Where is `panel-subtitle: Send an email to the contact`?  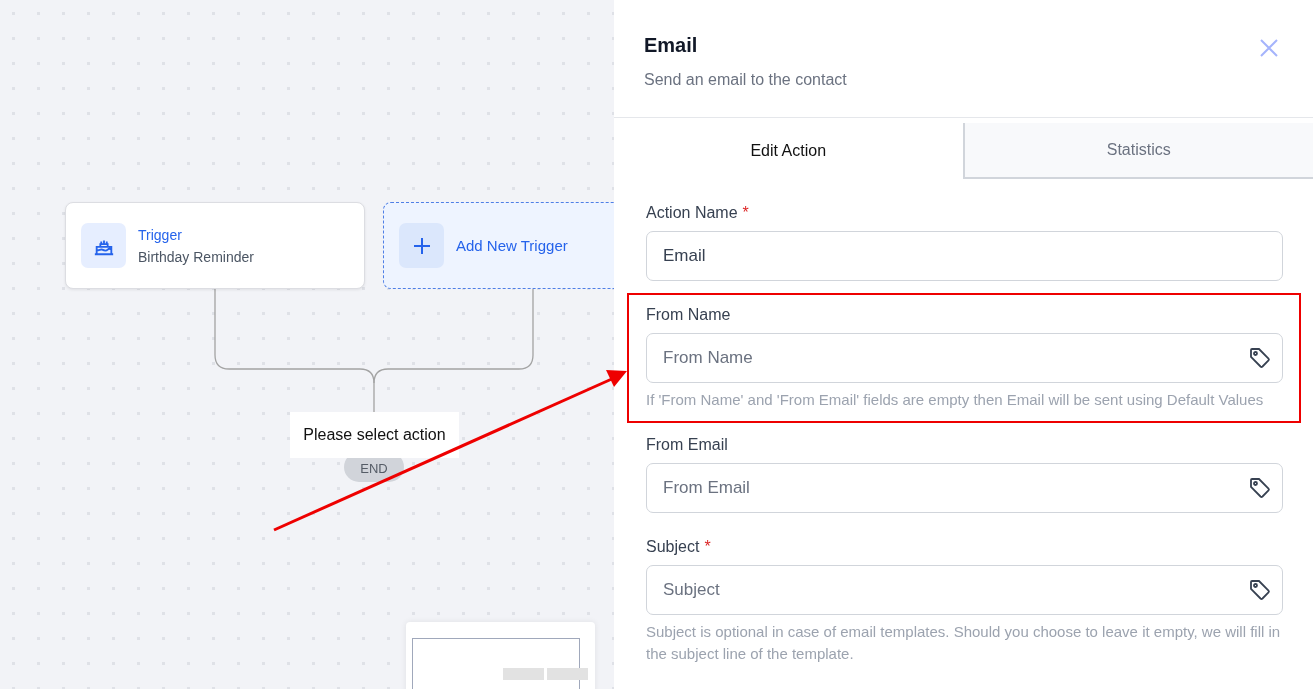
panel-subtitle: Send an email to the contact is located at coordinates (745, 80).